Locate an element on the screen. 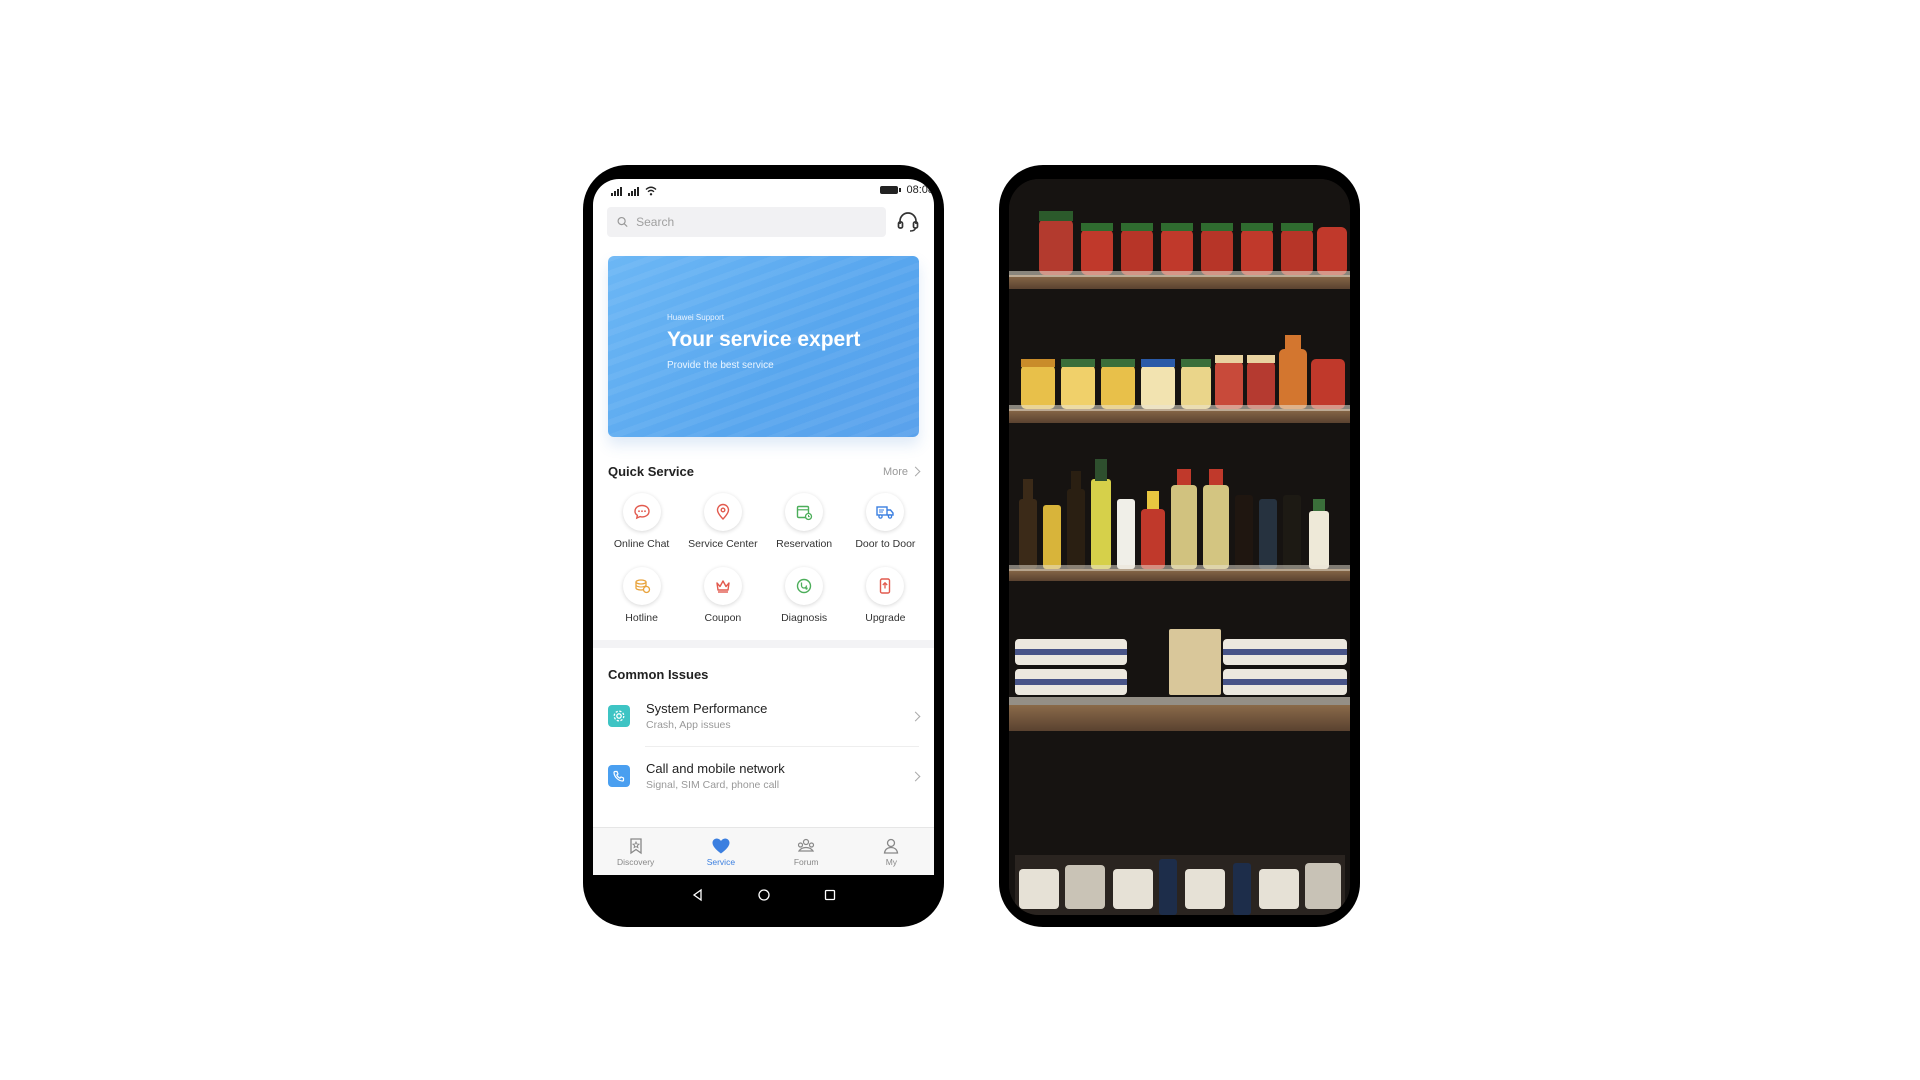 The width and height of the screenshot is (1920, 1080). quick-item-service-center: Service Center is located at coordinates (722, 521).